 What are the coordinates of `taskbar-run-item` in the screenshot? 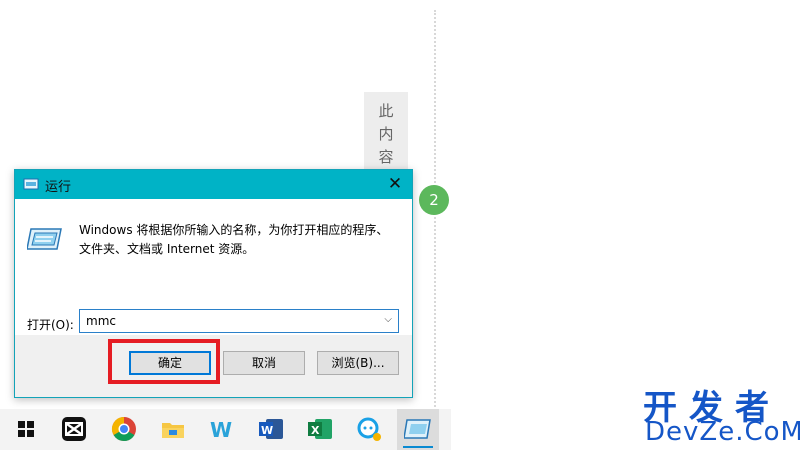 It's located at (418, 429).